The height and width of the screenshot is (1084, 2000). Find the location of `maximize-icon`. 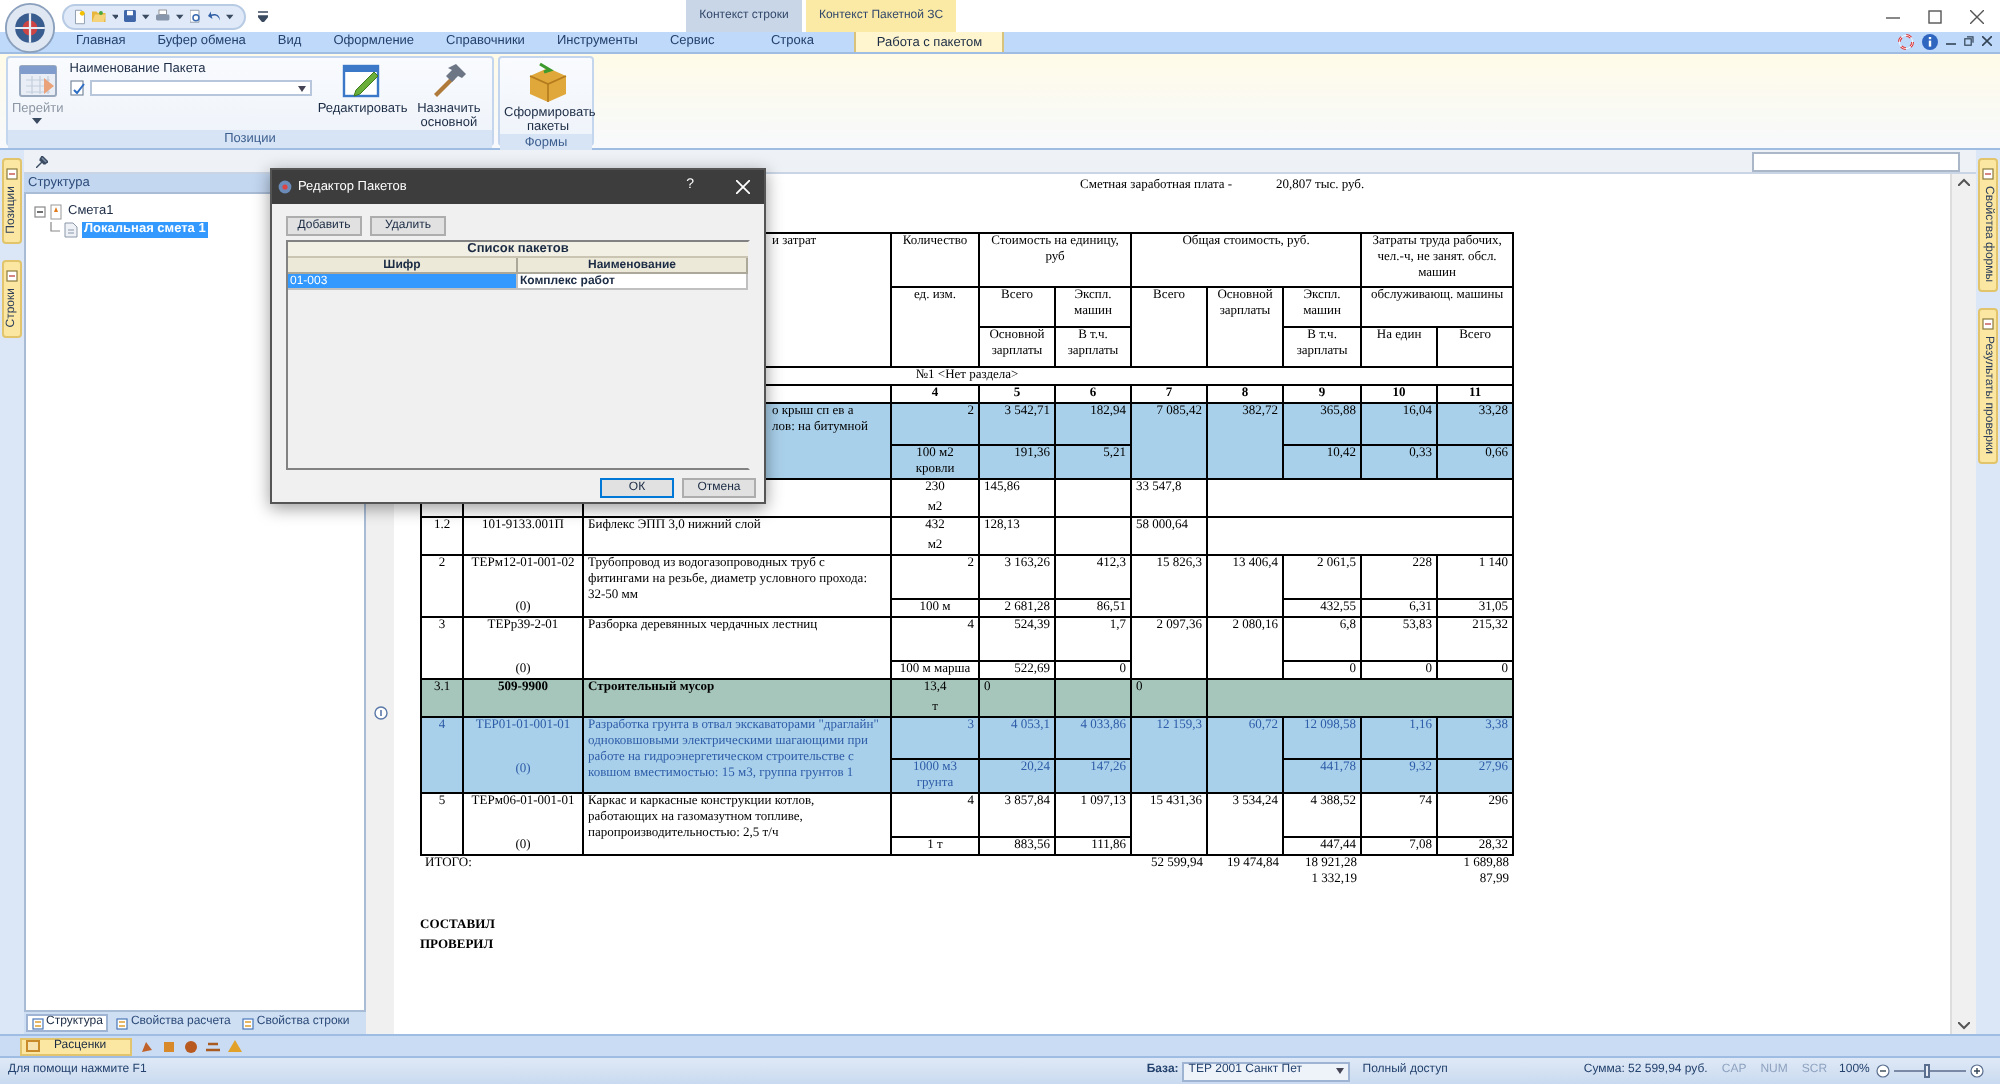

maximize-icon is located at coordinates (1935, 16).